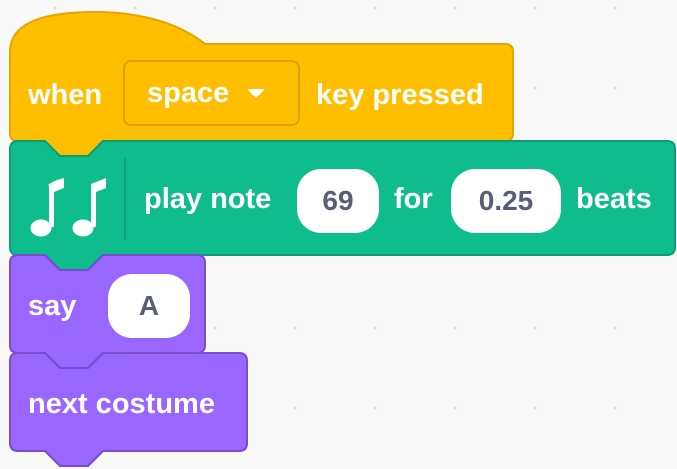  I want to click on say-label: say, so click(52, 306).